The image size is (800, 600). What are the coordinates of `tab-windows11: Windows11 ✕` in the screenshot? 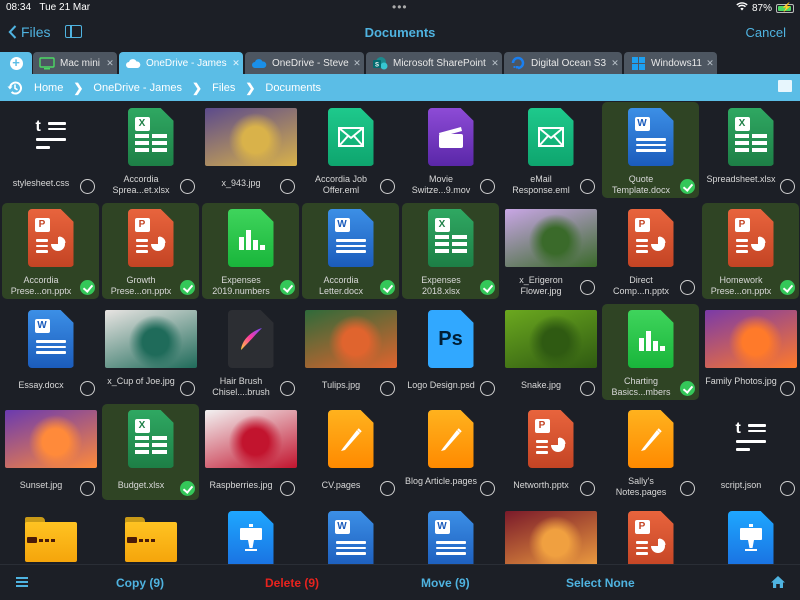 It's located at (670, 63).